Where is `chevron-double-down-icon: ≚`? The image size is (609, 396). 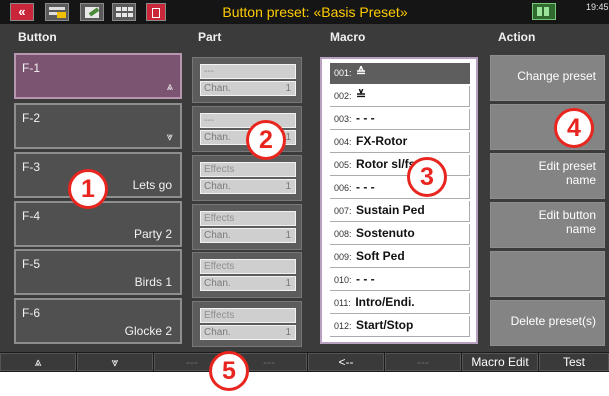
chevron-double-down-icon: ≚ is located at coordinates (361, 95).